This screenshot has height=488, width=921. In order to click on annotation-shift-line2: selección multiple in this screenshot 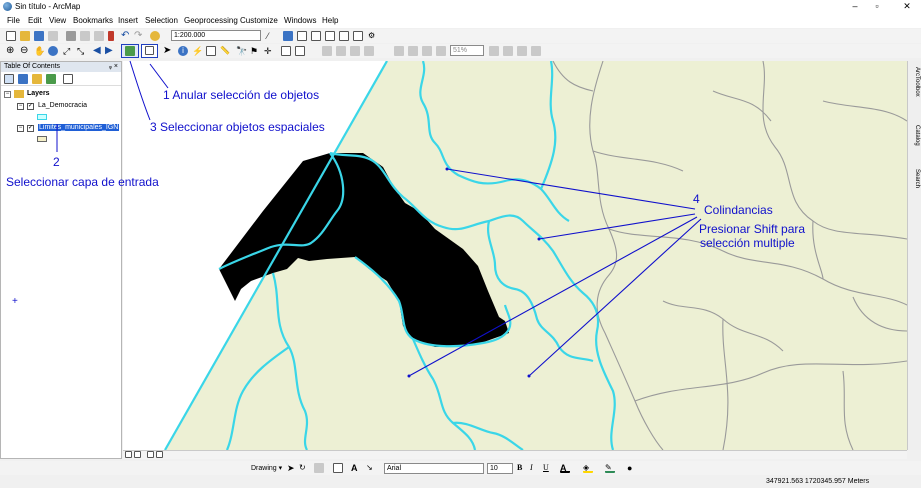, I will do `click(747, 243)`.